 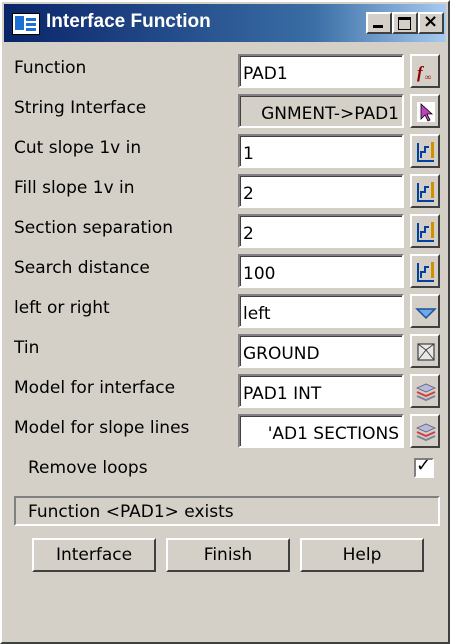 What do you see at coordinates (80, 108) in the screenshot?
I see `string-interface-label: String Interface` at bounding box center [80, 108].